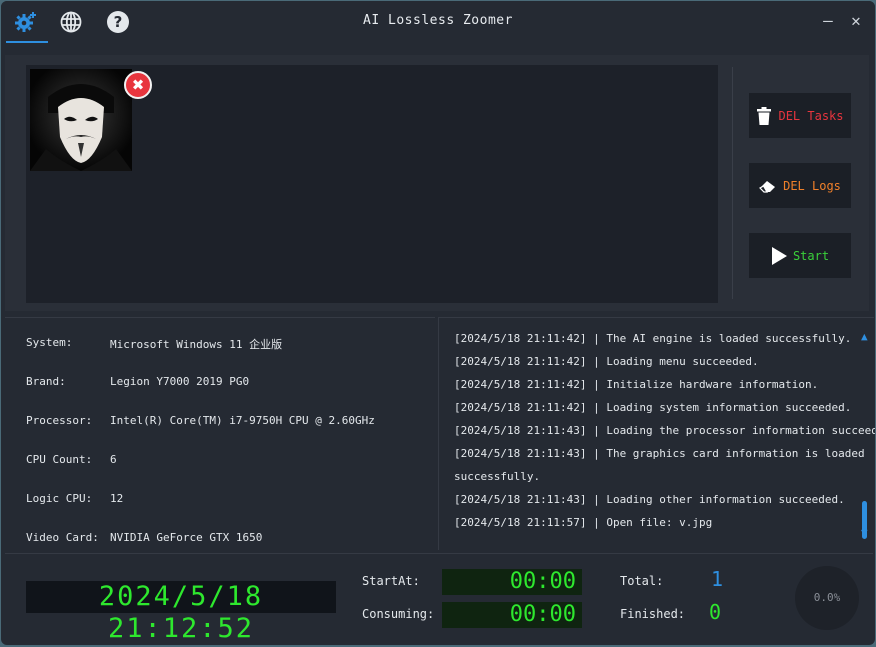  I want to click on info-key: System:, so click(49, 342).